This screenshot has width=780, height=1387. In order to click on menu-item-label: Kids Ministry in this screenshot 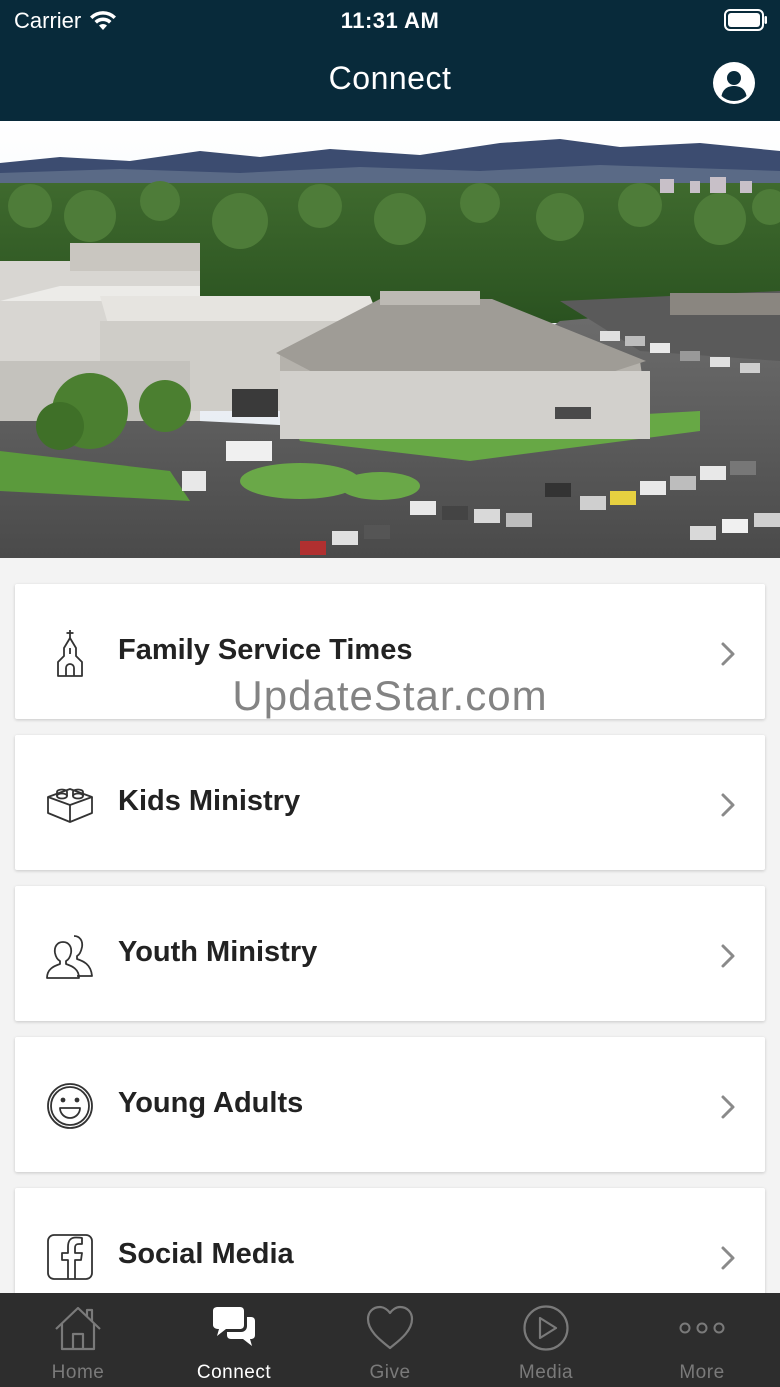, I will do `click(209, 801)`.